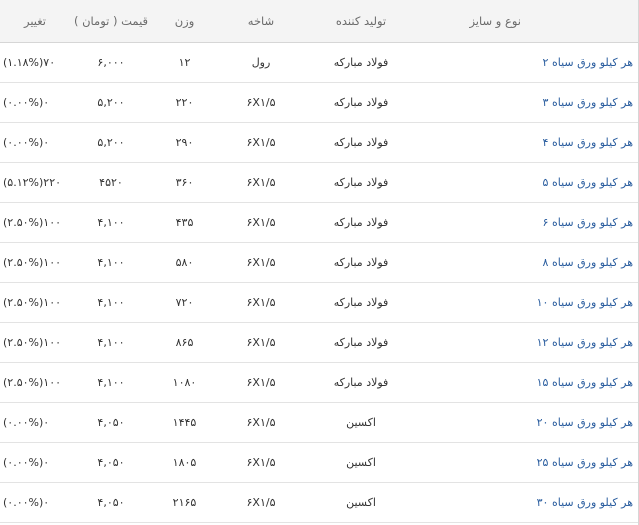 The image size is (639, 525). What do you see at coordinates (184, 462) in the screenshot?
I see `weight-cell: ۱۸۰۵` at bounding box center [184, 462].